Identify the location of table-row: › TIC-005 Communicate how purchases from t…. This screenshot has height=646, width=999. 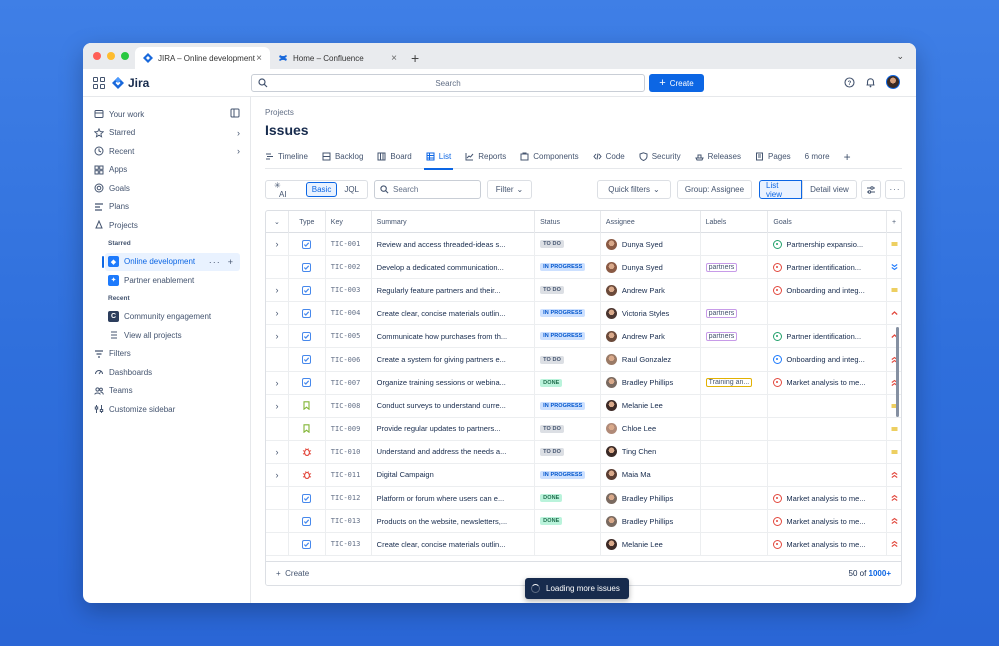
(583, 337).